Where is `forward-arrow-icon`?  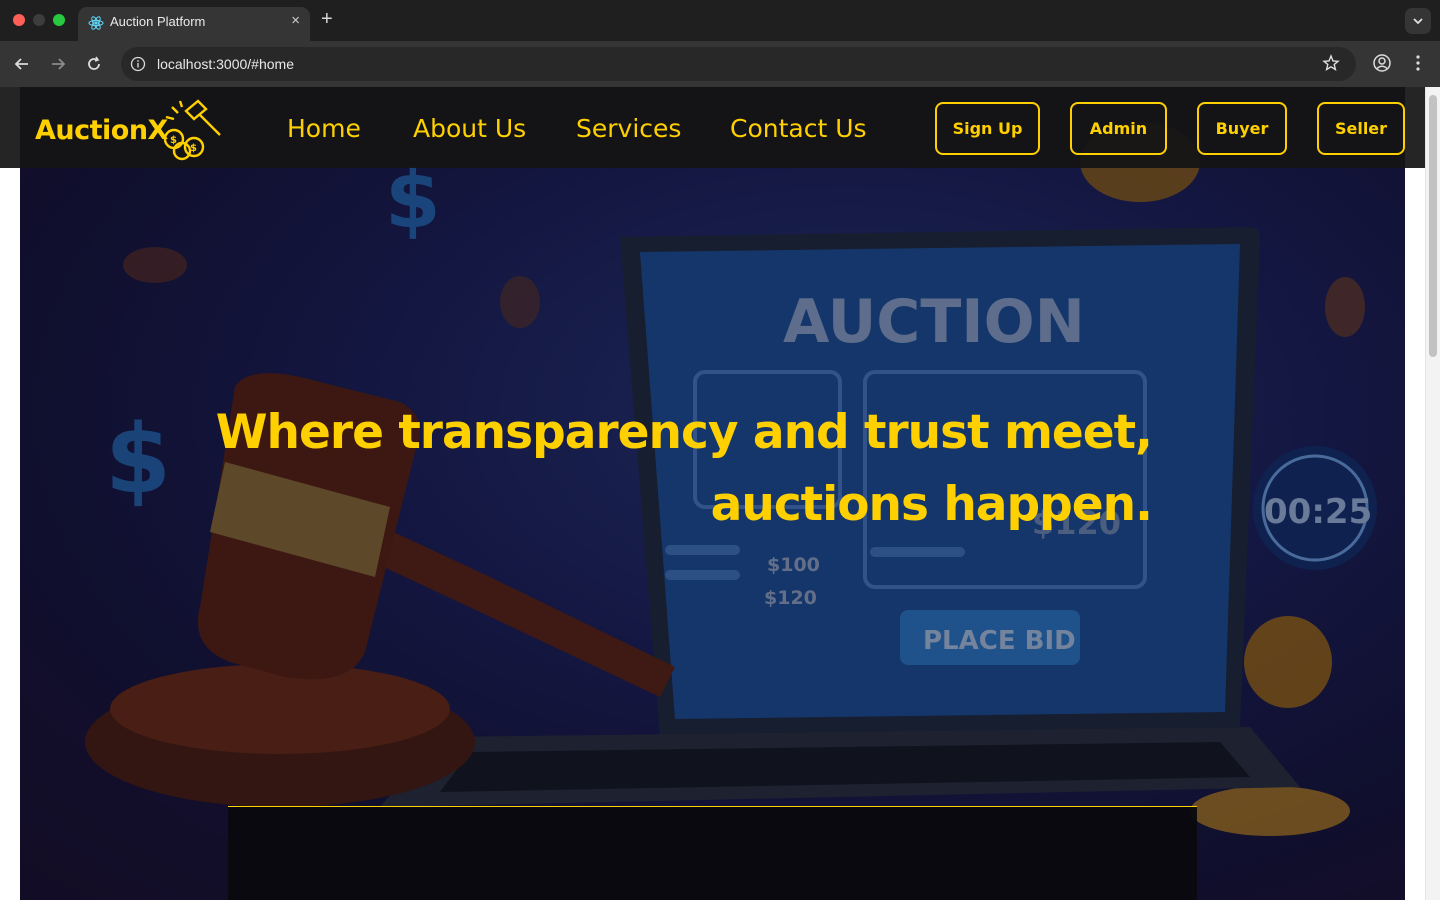
forward-arrow-icon is located at coordinates (58, 64).